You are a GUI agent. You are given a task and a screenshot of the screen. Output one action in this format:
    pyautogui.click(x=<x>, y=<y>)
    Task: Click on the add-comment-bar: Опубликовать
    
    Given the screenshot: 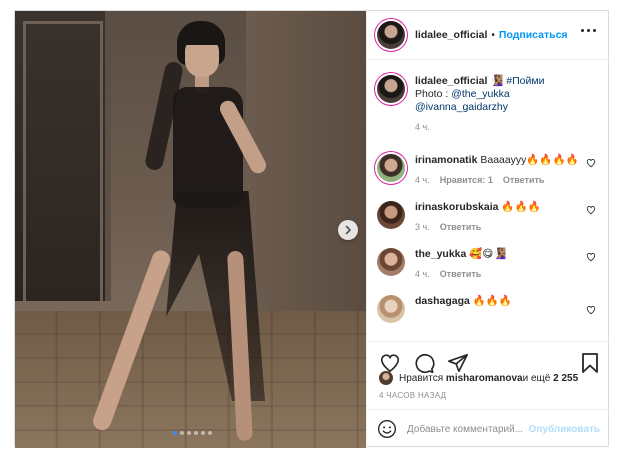 What is the action you would take?
    pyautogui.click(x=488, y=428)
    